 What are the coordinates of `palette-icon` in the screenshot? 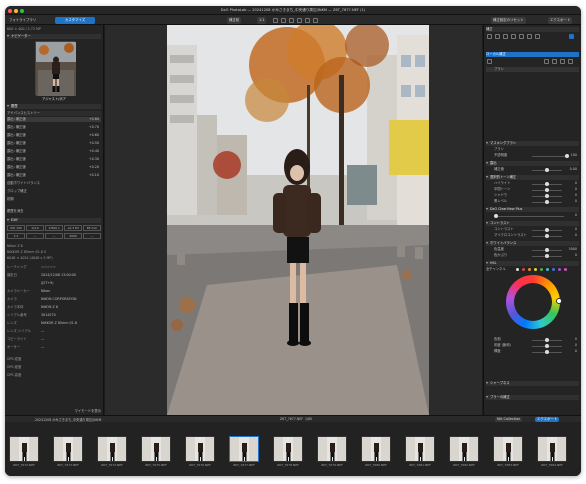 It's located at (571, 36).